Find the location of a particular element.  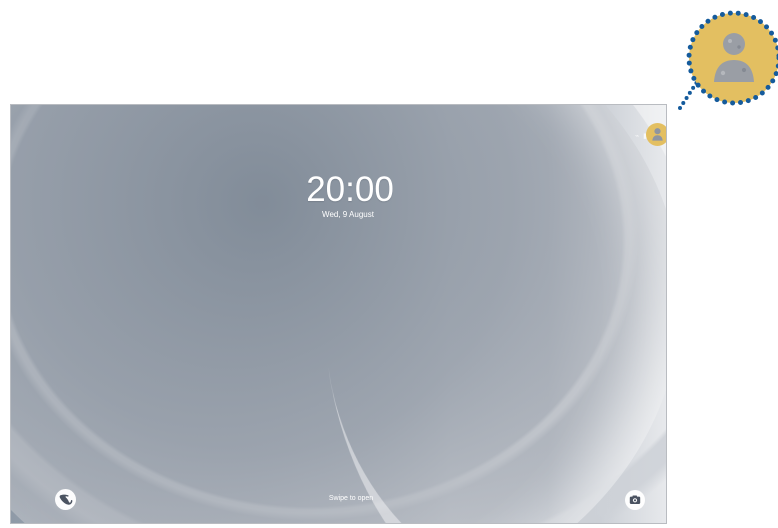

lock-screen-clock: 20:00 is located at coordinates (350, 189).